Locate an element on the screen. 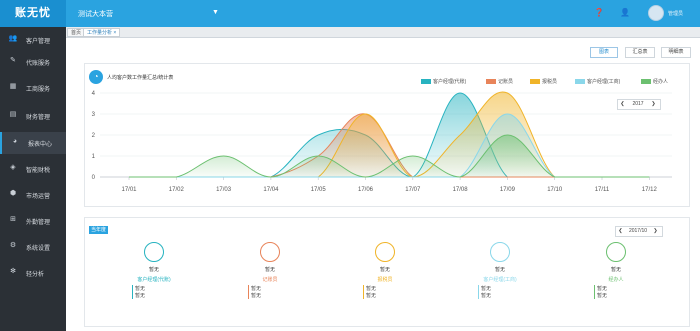 The width and height of the screenshot is (700, 331). stat-role: 客户经理(代账) is located at coordinates (154, 280).